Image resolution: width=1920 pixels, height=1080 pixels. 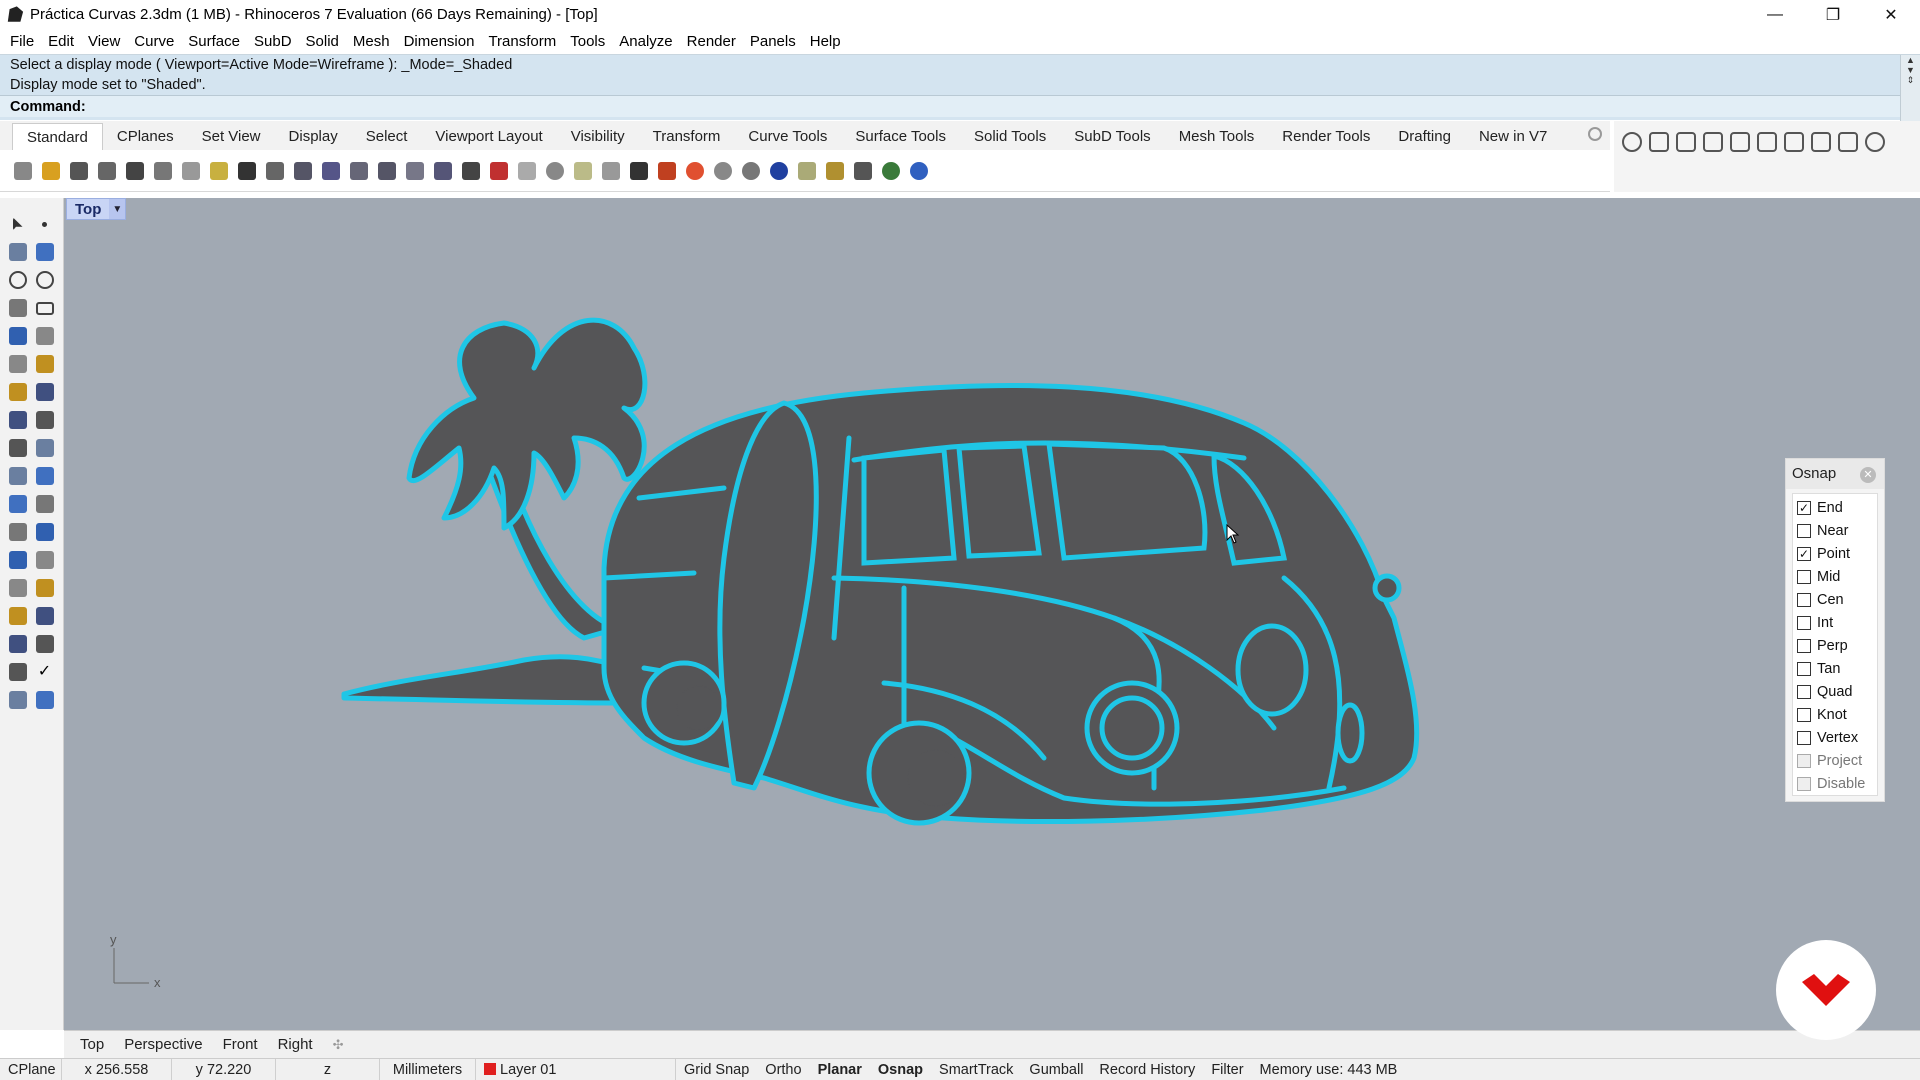 I want to click on group-icon, so click(x=17, y=588).